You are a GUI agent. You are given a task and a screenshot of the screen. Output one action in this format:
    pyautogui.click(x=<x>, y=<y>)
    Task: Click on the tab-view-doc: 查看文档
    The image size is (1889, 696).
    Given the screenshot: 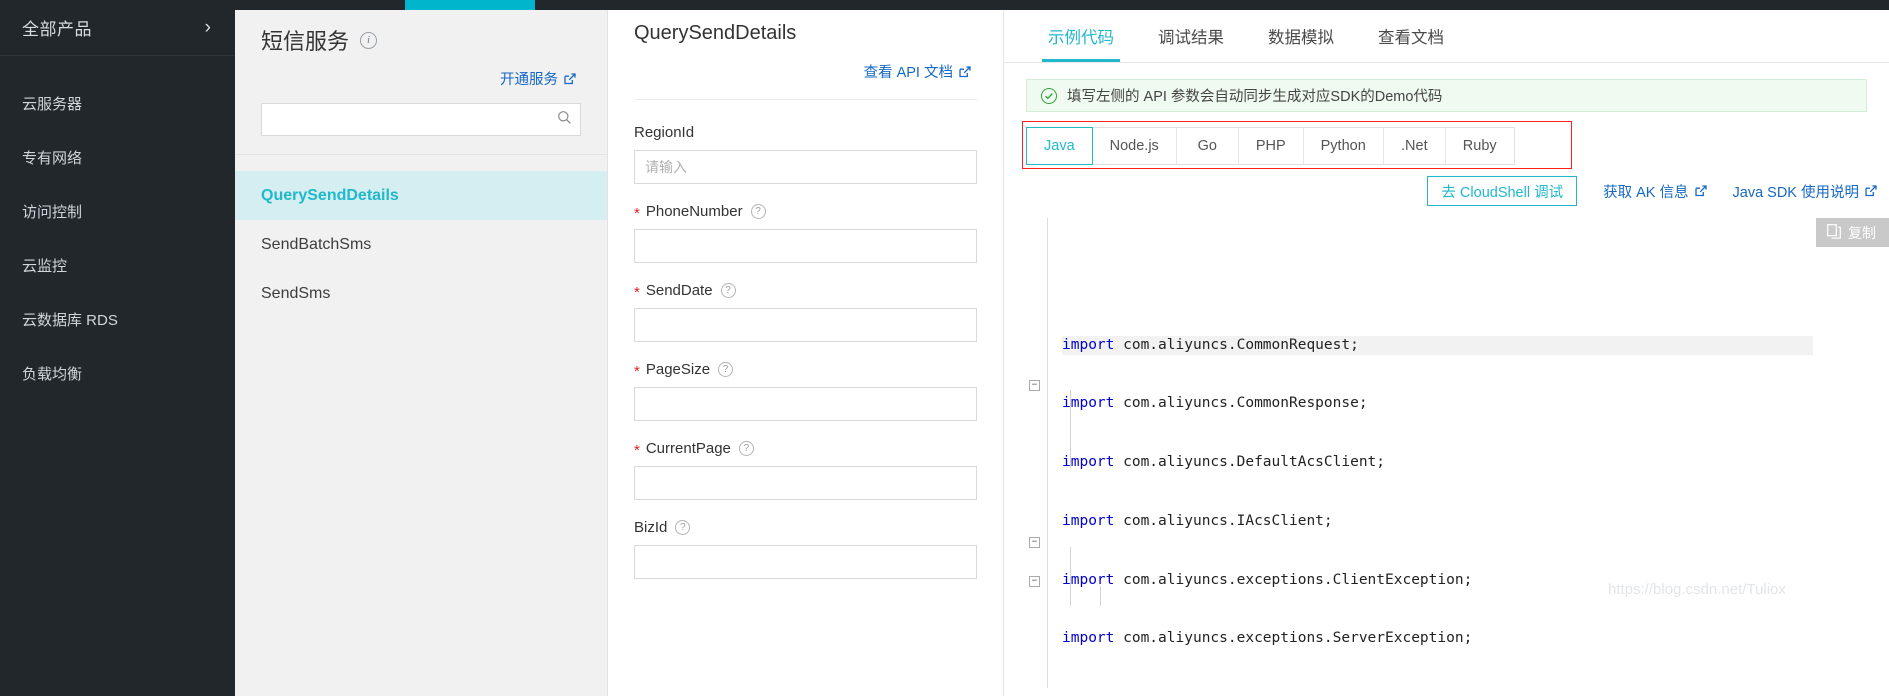 What is the action you would take?
    pyautogui.click(x=1411, y=36)
    